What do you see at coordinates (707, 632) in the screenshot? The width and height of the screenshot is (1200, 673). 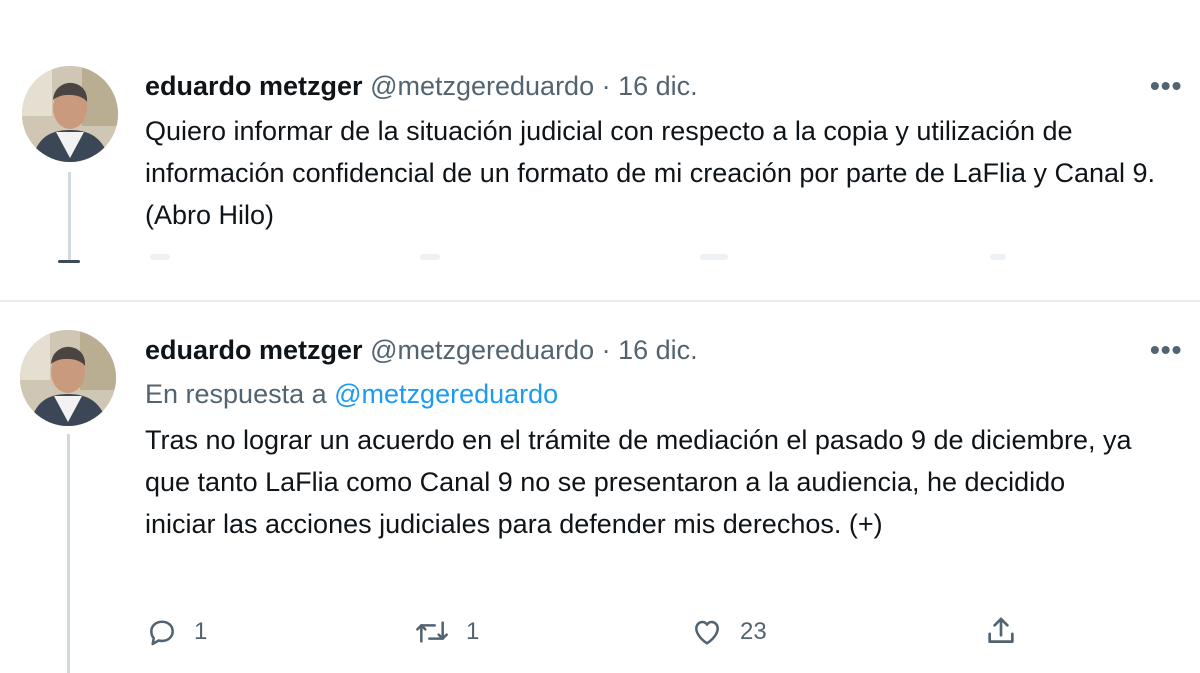 I see `heart-icon` at bounding box center [707, 632].